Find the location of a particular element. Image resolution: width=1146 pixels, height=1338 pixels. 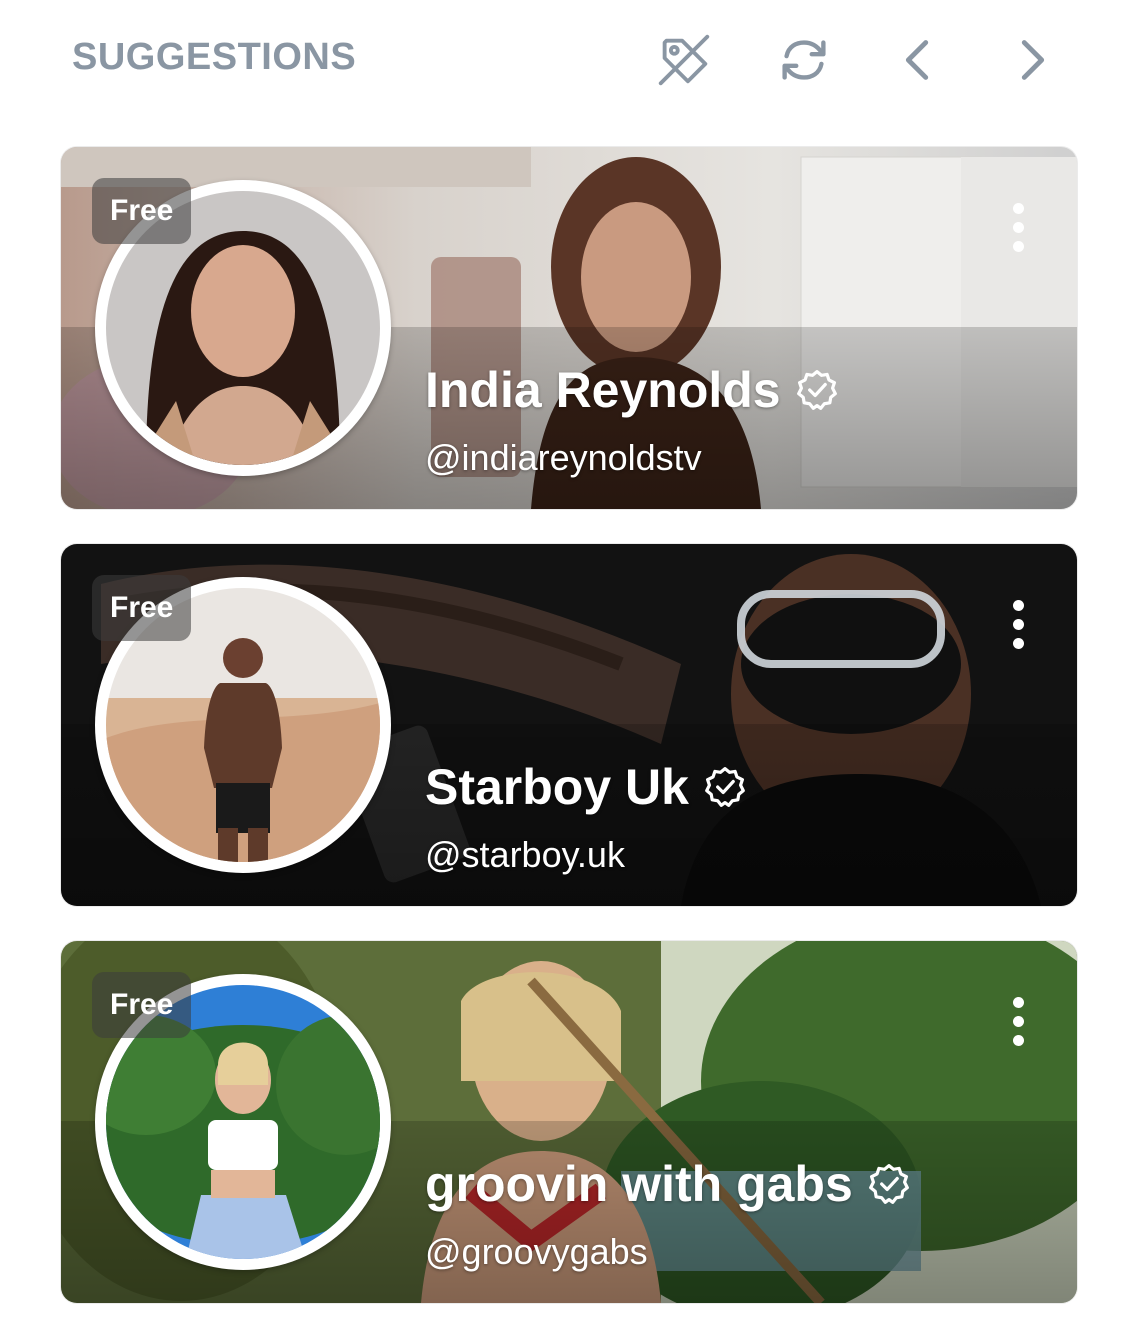

refresh-button is located at coordinates (804, 60).